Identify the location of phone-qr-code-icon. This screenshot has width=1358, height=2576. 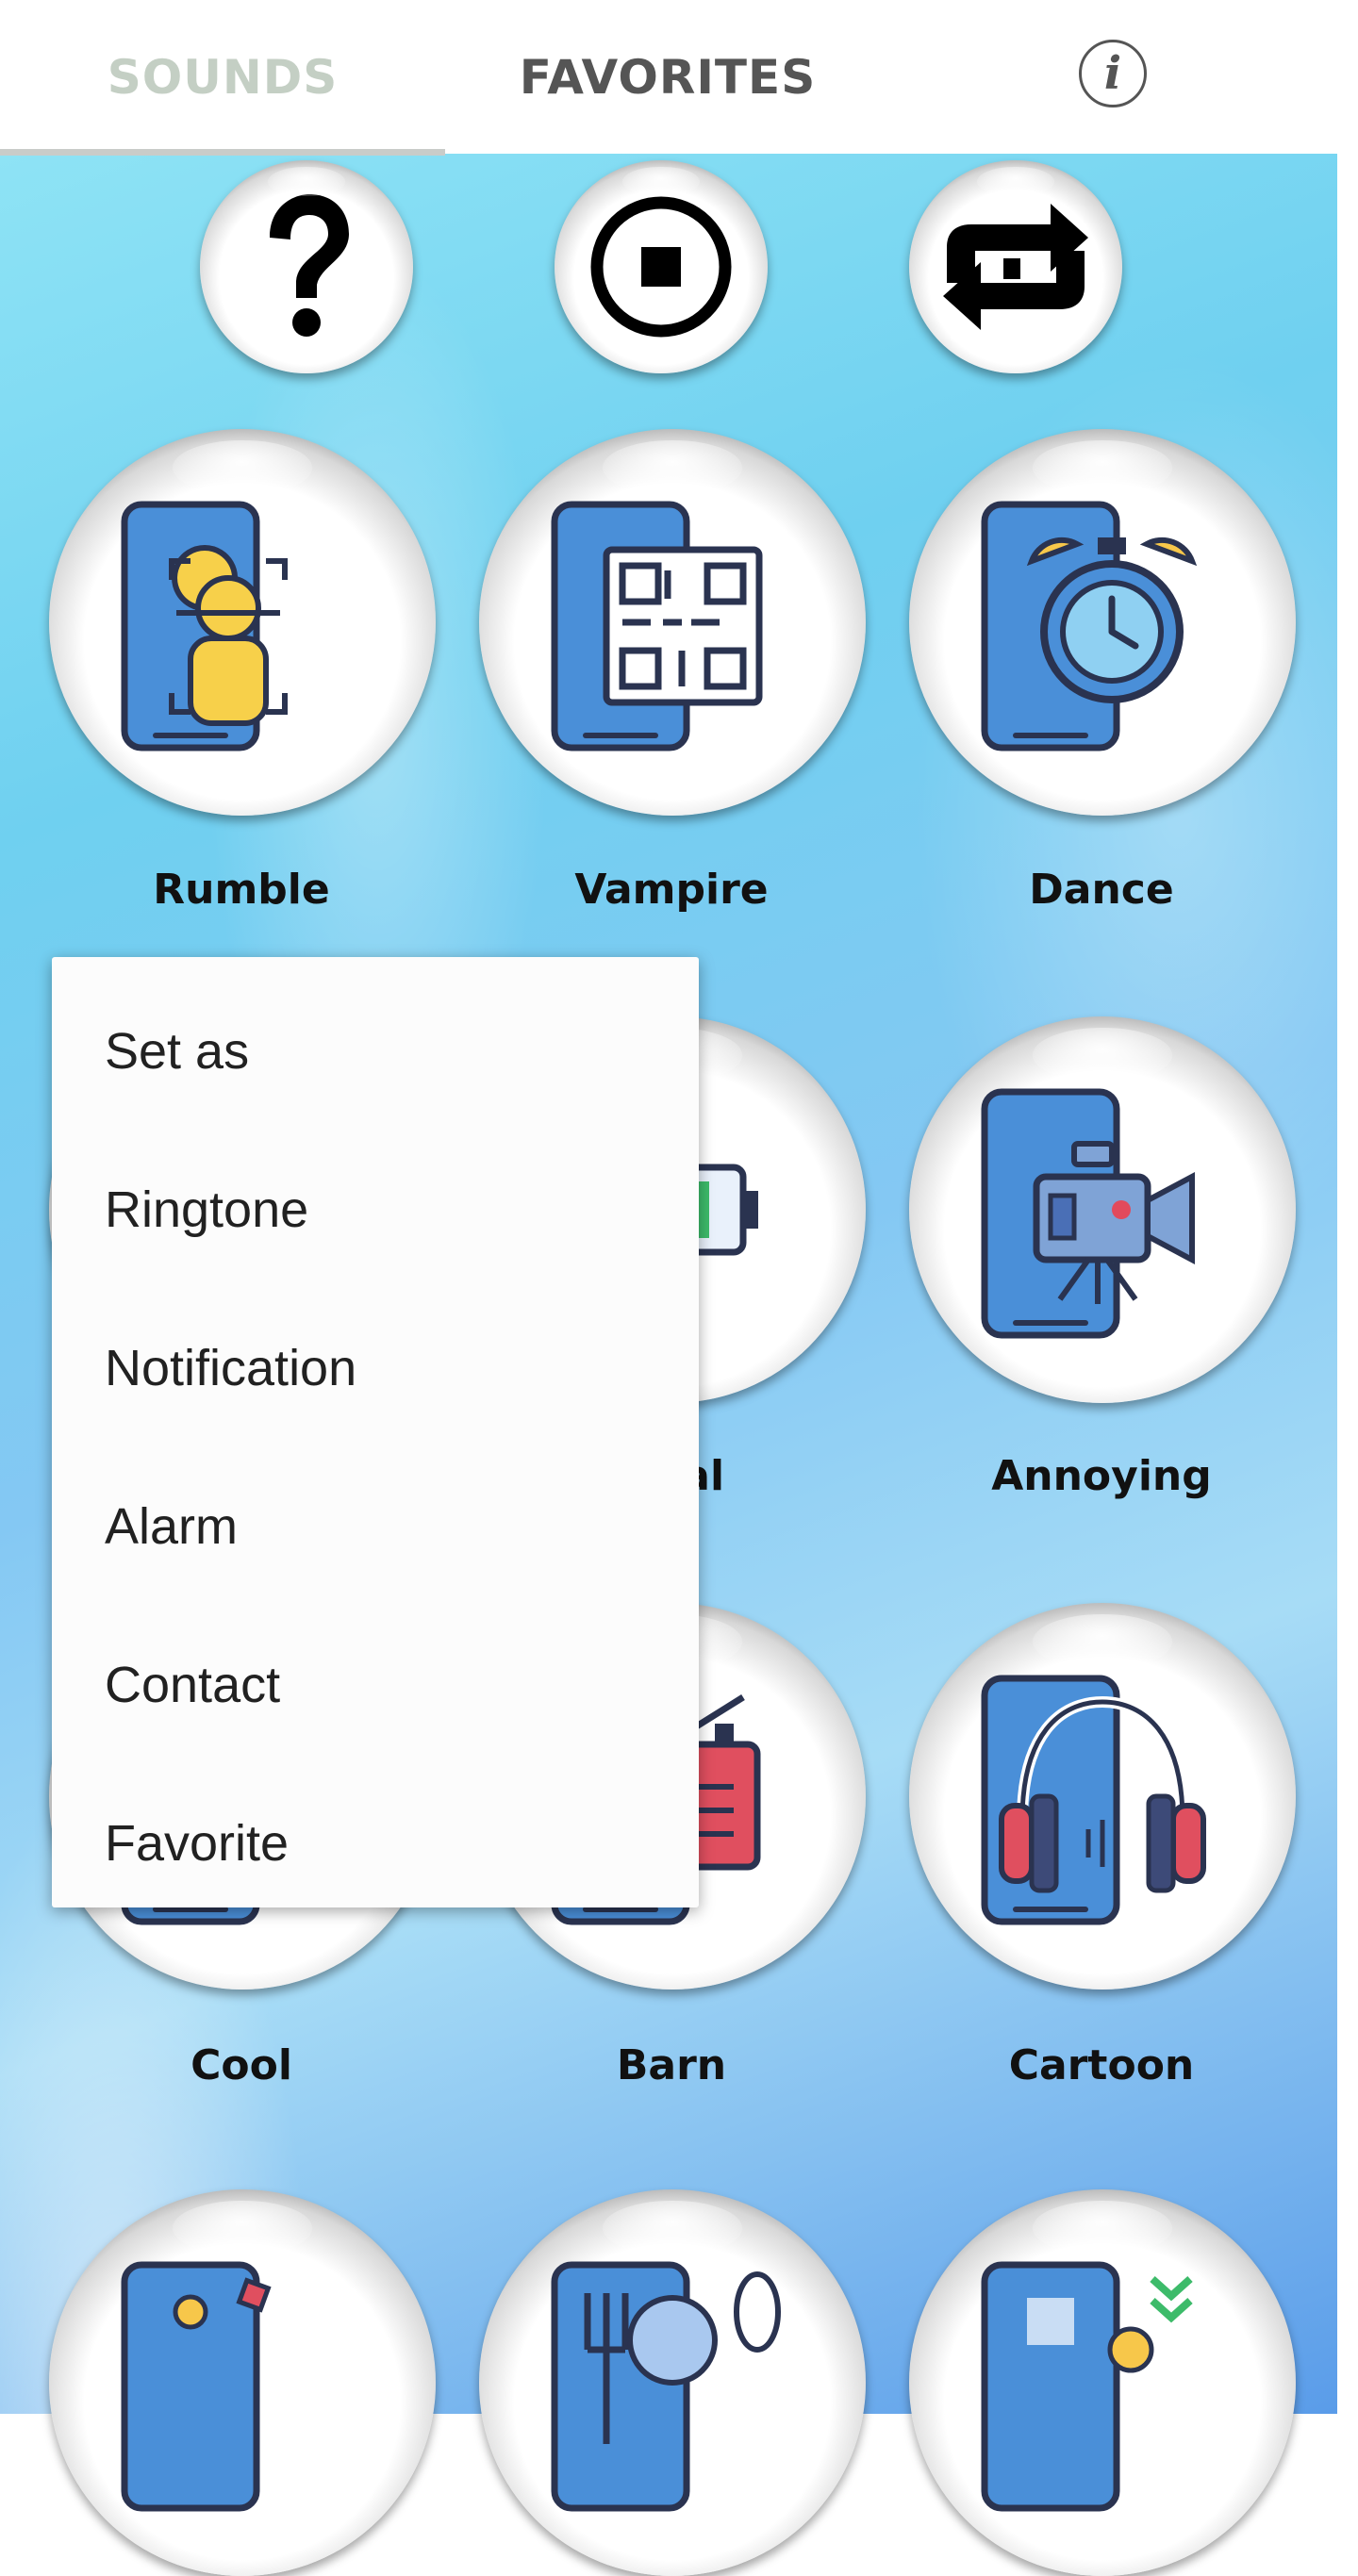
(657, 626).